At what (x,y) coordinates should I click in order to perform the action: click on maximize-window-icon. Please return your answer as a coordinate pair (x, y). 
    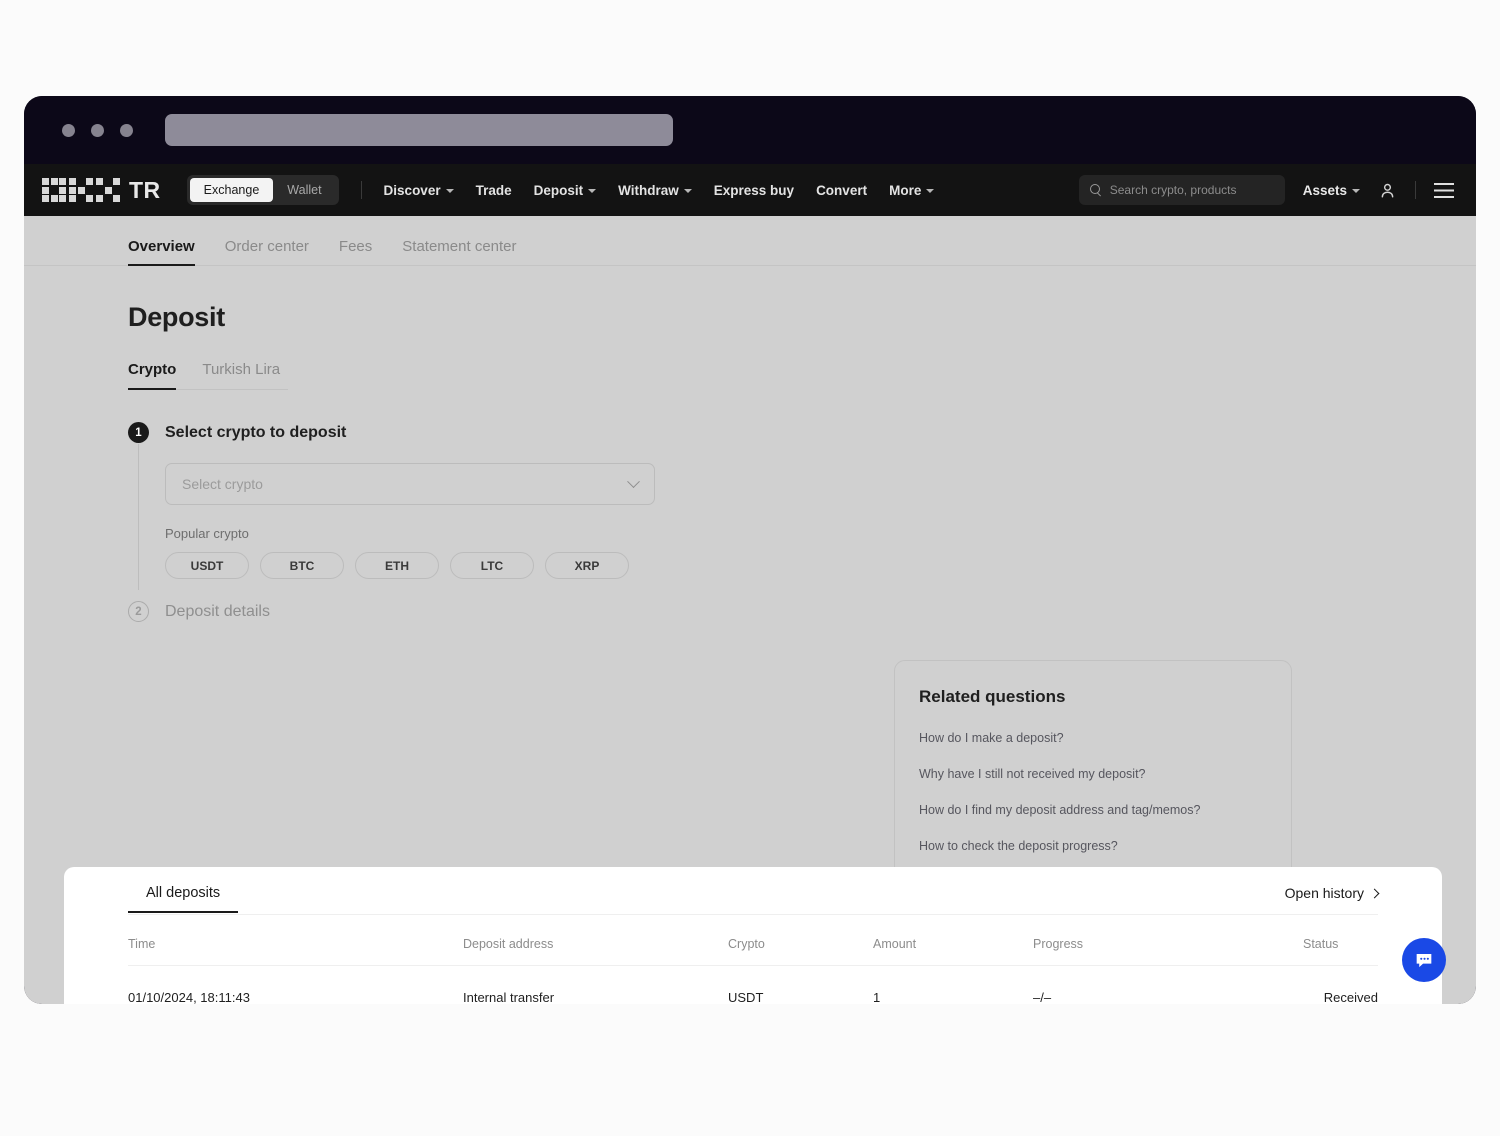
    Looking at the image, I should click on (126, 130).